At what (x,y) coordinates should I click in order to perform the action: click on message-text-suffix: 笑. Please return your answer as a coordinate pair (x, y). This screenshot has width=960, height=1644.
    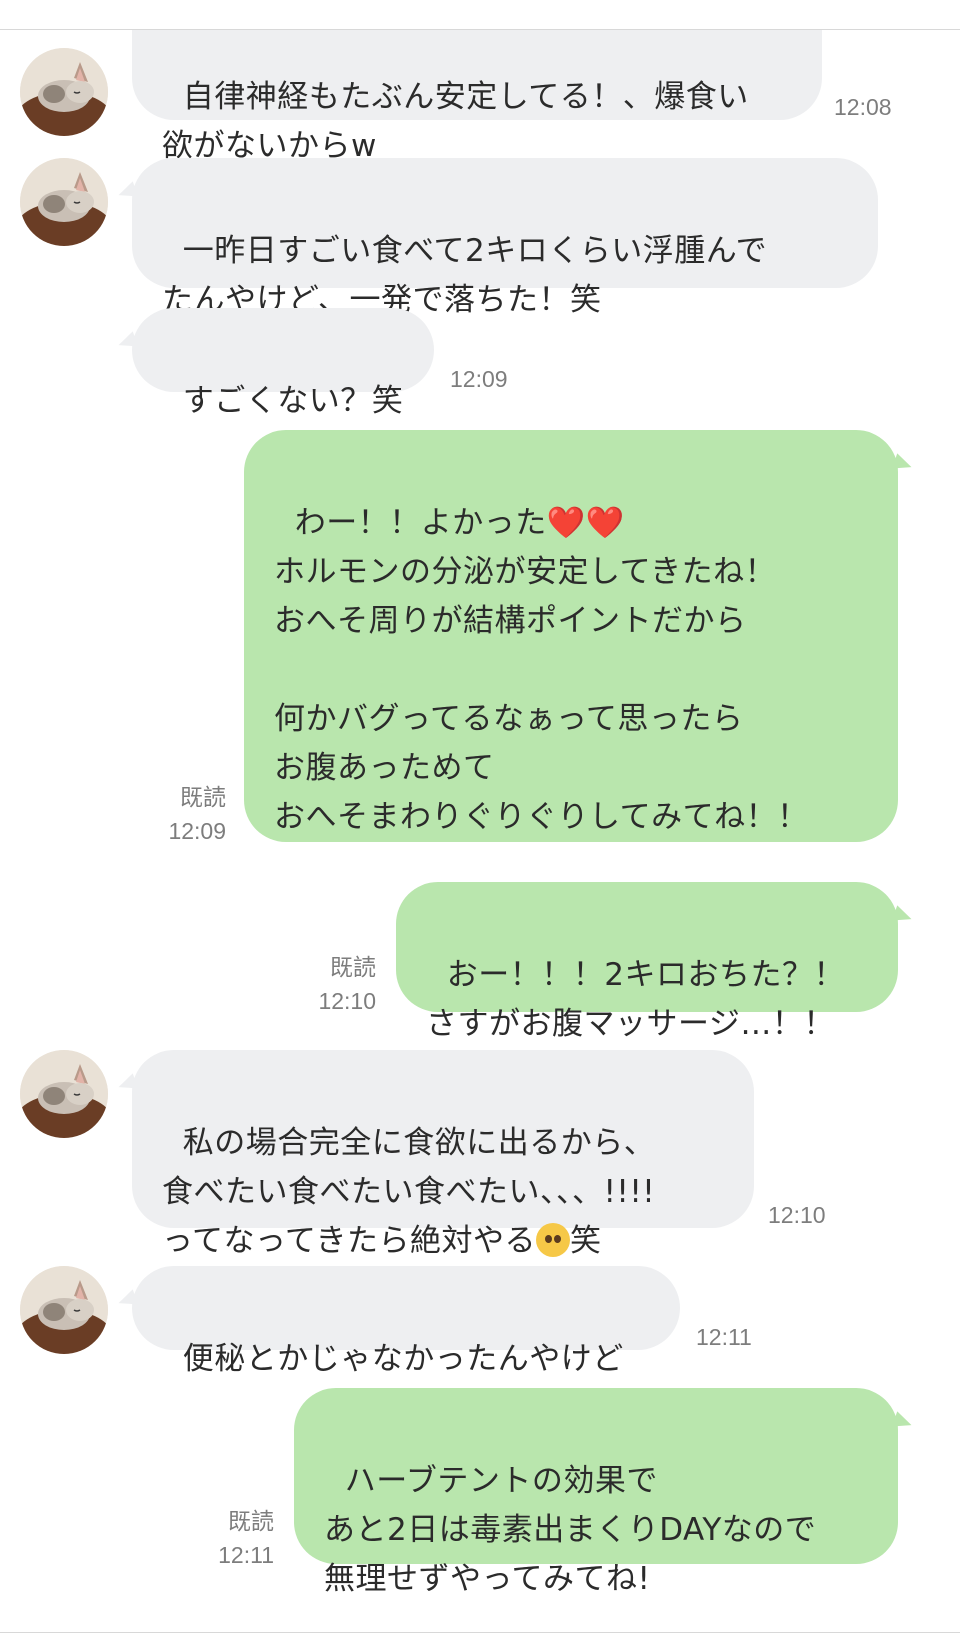
    Looking at the image, I should click on (585, 1241).